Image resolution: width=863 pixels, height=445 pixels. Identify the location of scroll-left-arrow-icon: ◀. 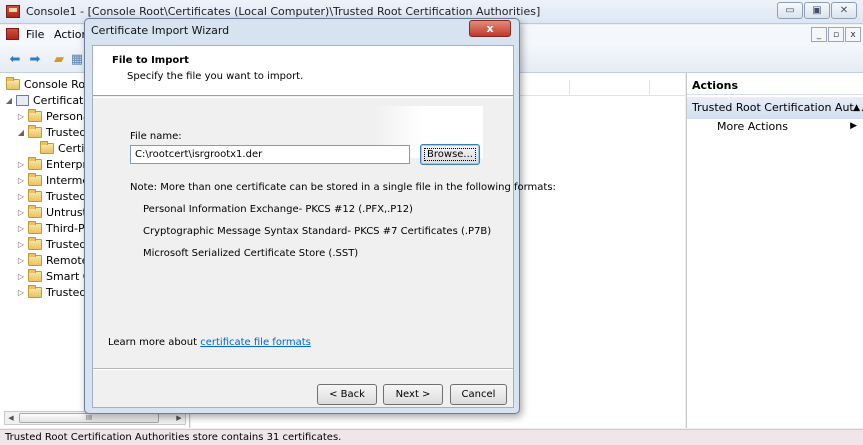
(11, 418).